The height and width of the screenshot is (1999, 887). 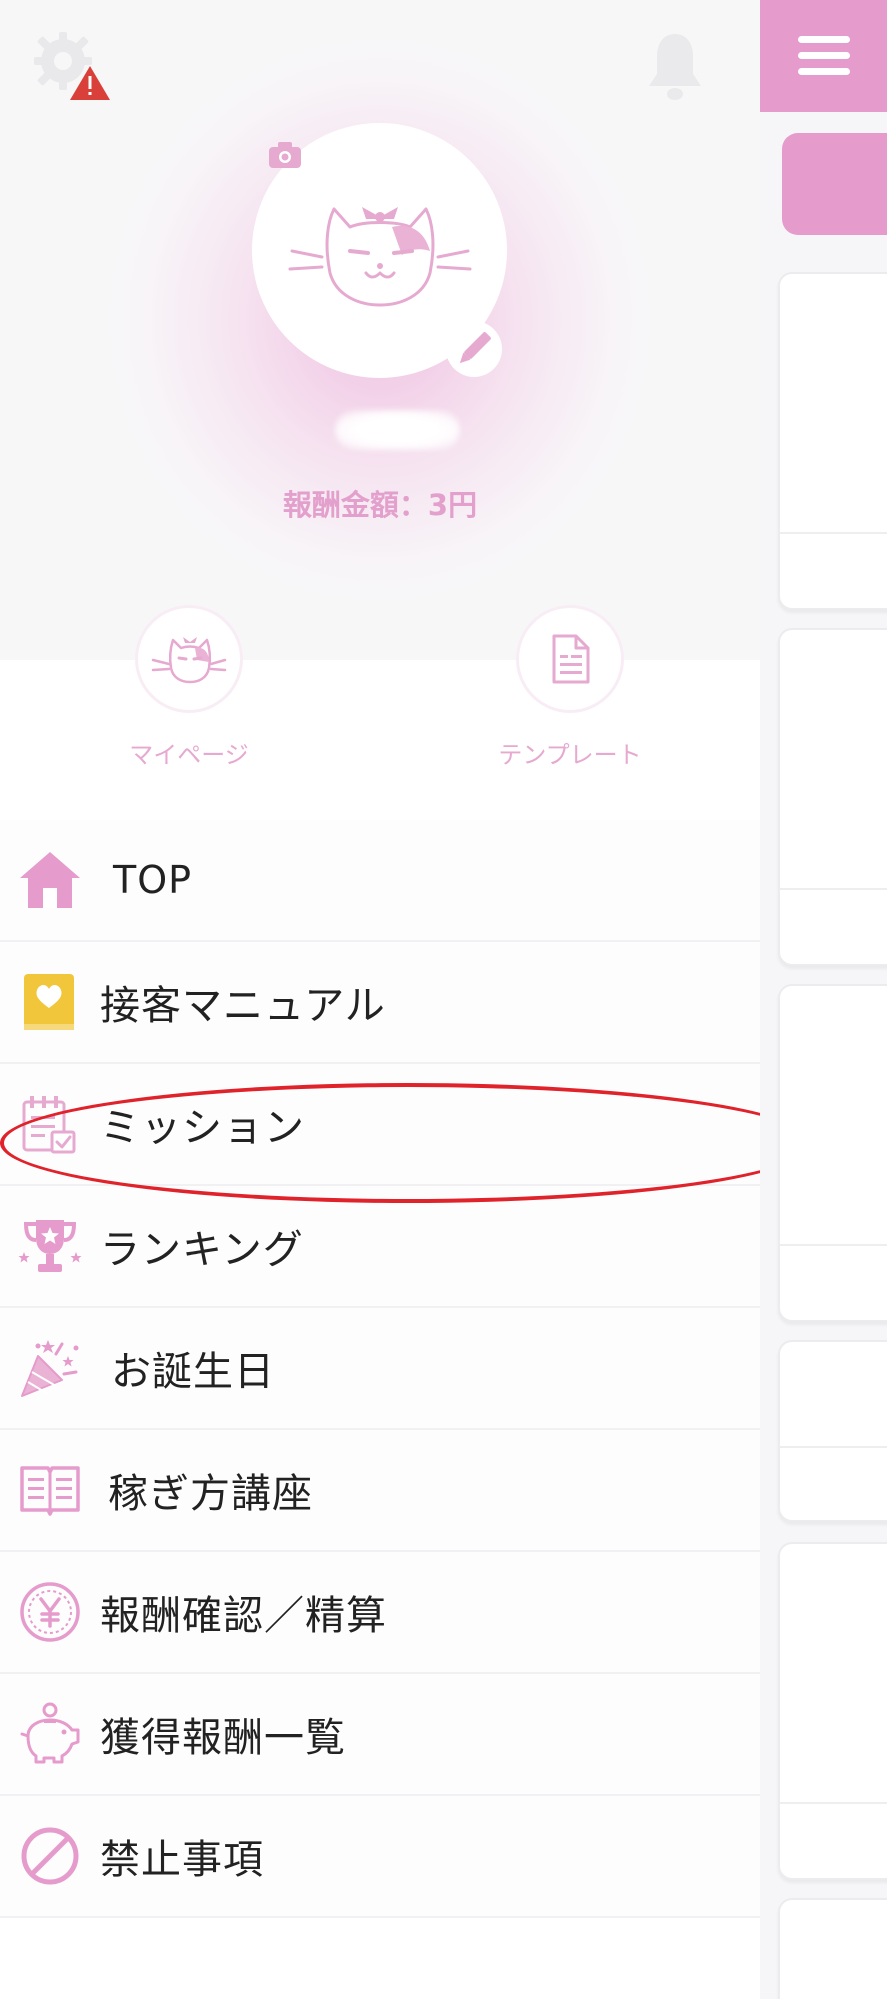 What do you see at coordinates (182, 1860) in the screenshot?
I see `menu-item-label: 禁止事項` at bounding box center [182, 1860].